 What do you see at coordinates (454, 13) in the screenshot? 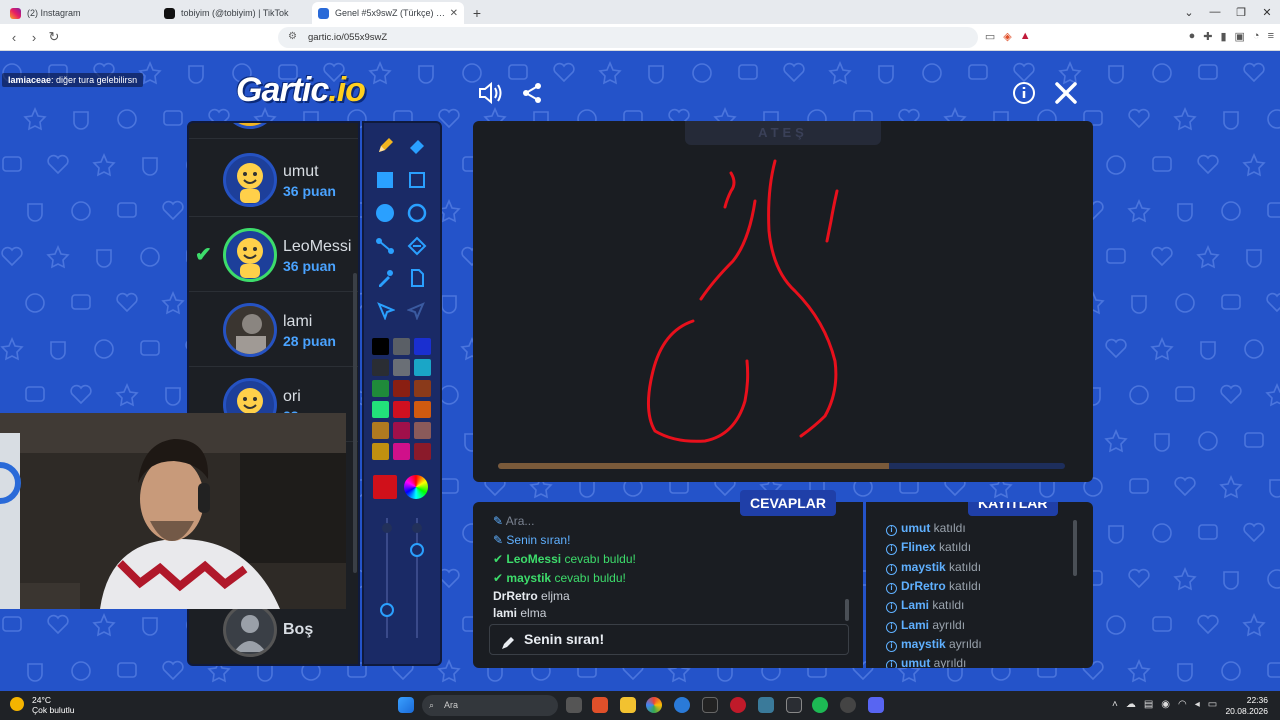
I see `close-tab-icon: ✕` at bounding box center [454, 13].